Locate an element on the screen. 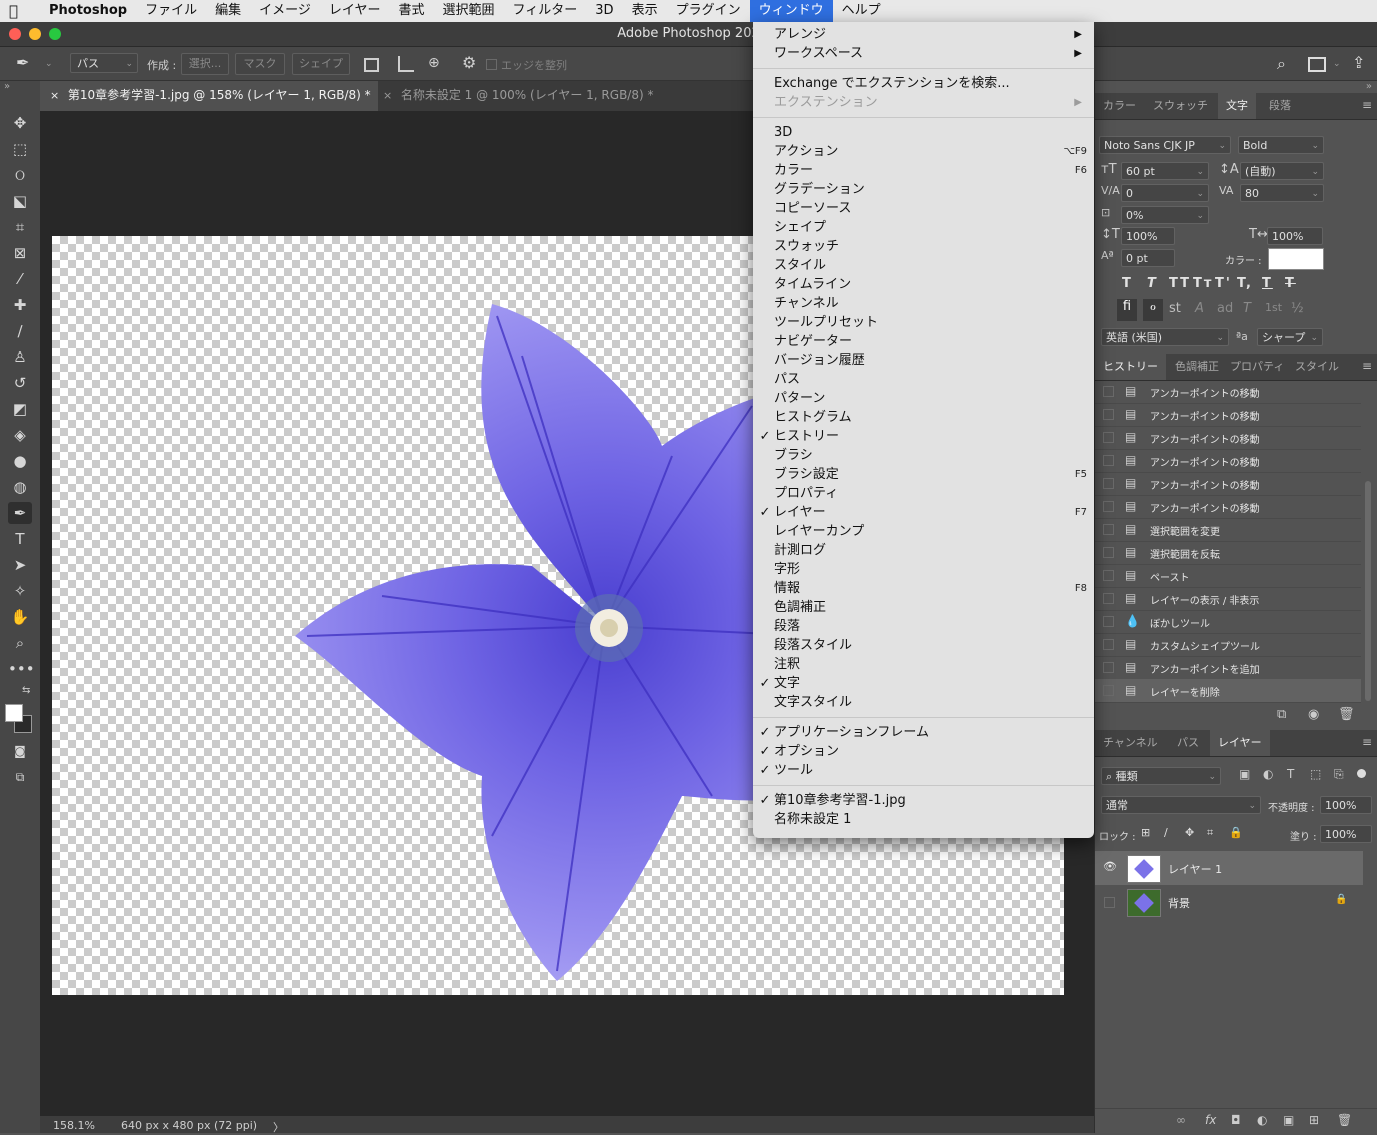 The image size is (1377, 1135). history-brush-tool-icon: ↺ is located at coordinates (20, 383).